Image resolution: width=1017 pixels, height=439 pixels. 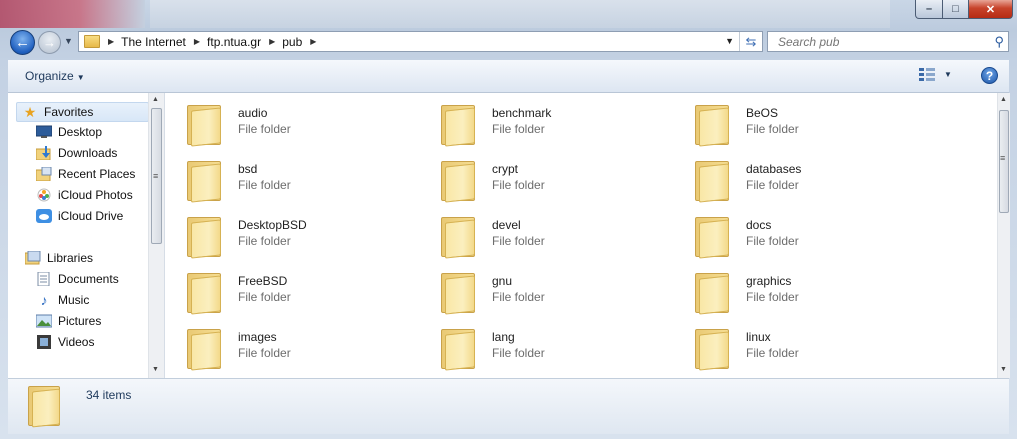 What do you see at coordinates (109, 395) in the screenshot?
I see `item-count: 34 items` at bounding box center [109, 395].